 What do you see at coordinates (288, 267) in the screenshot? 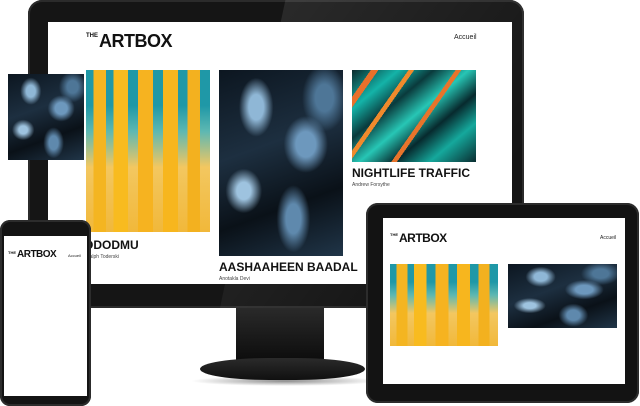
I see `artwork-title-2: AASHAAHEEN BAADAL` at bounding box center [288, 267].